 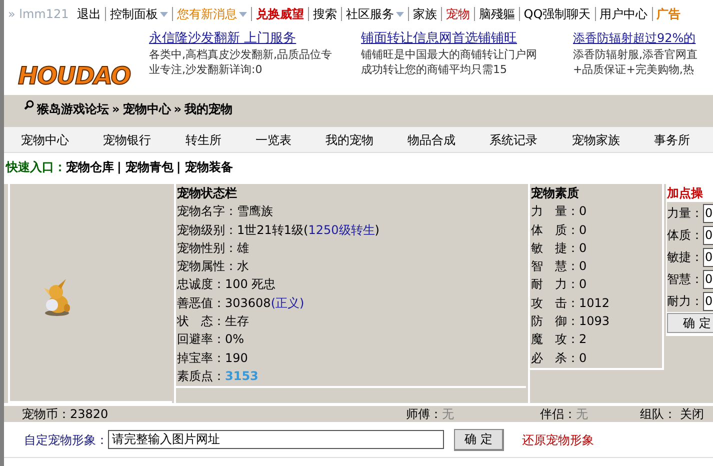 I want to click on image-url-input: 请完整输入图片网址, so click(x=276, y=439).